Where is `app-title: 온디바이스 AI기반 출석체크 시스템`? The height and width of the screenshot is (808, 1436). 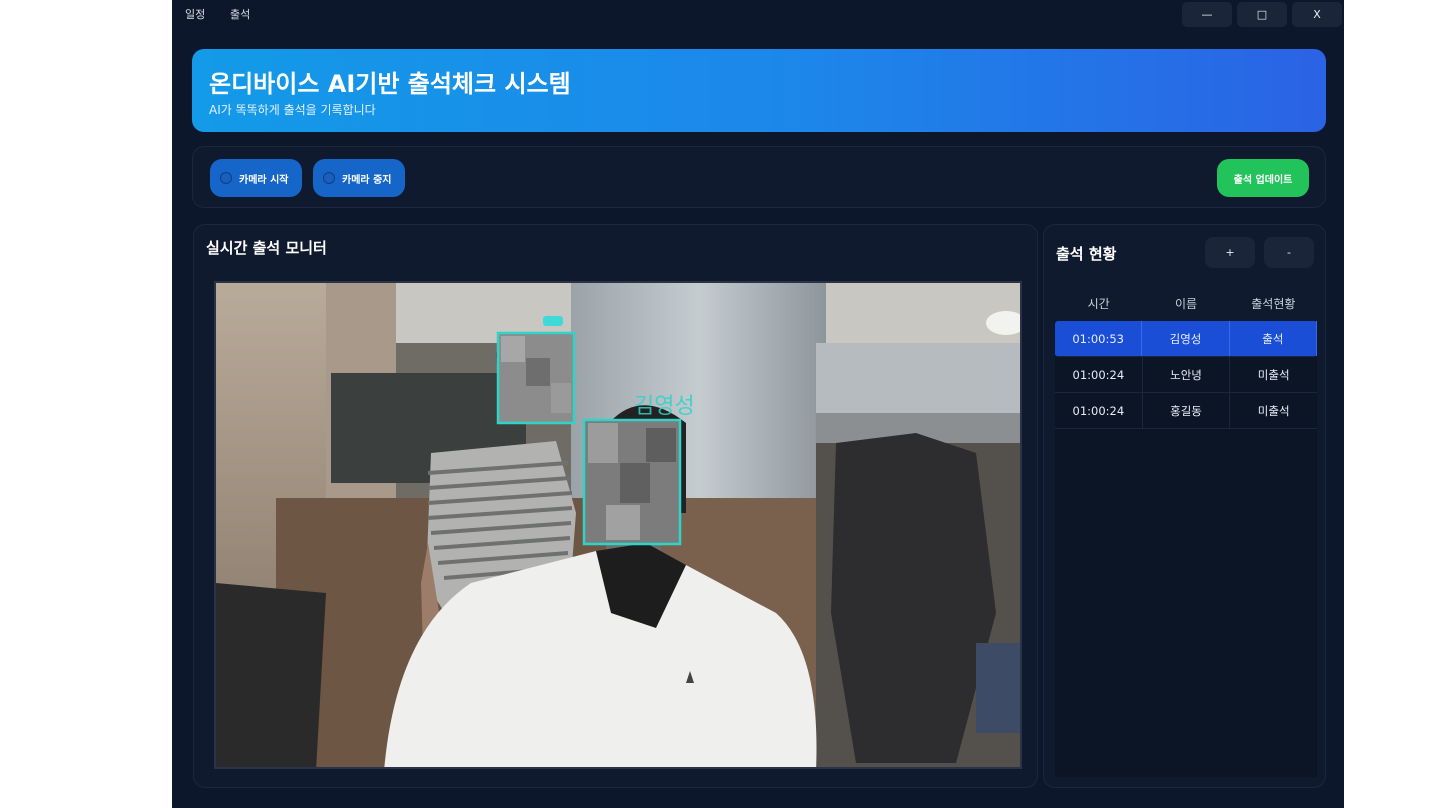 app-title: 온디바이스 AI기반 출석체크 시스템 is located at coordinates (390, 84).